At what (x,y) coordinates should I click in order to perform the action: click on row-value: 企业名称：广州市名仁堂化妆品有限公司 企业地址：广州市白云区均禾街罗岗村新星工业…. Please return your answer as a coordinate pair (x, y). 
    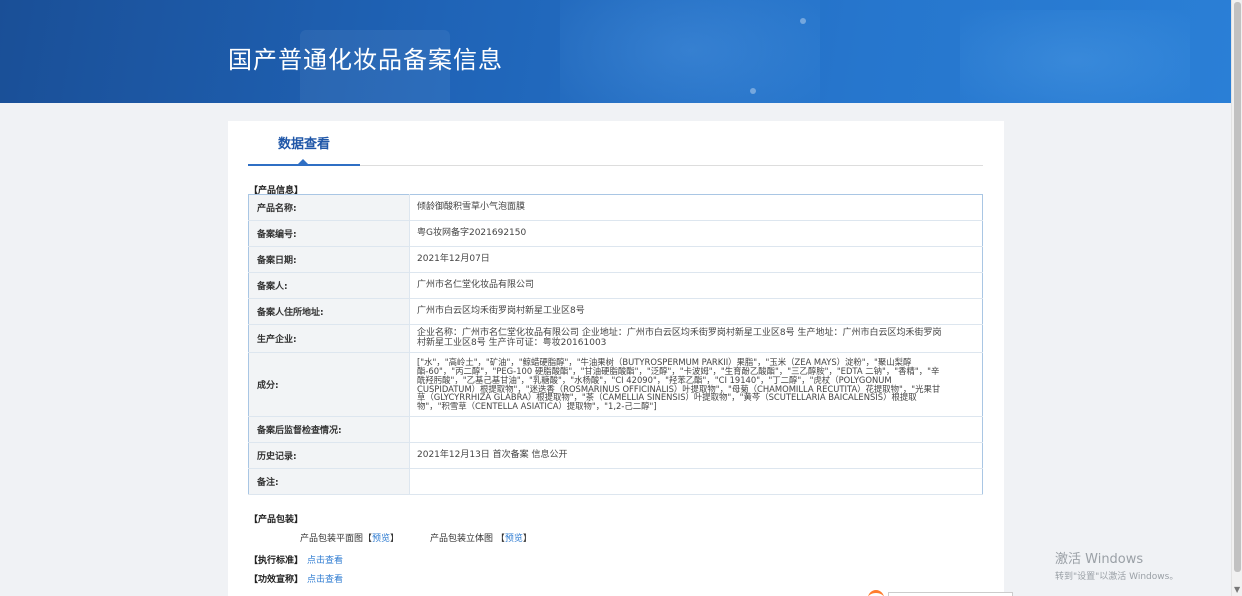
    Looking at the image, I should click on (696, 338).